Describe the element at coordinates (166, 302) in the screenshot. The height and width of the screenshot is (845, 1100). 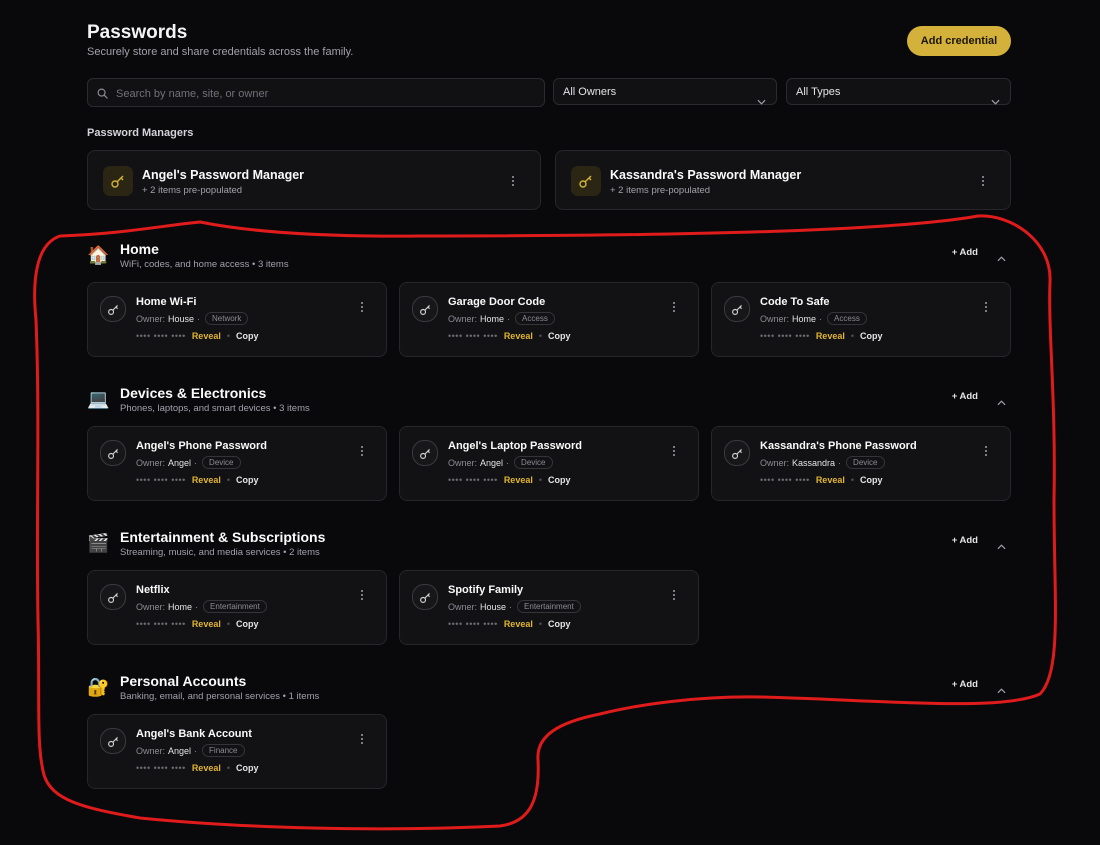
I see `credential-name: Home Wi-Fi` at that location.